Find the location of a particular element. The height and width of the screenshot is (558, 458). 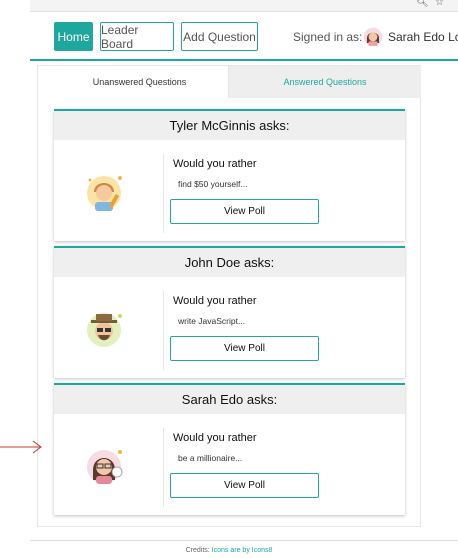

nav-home-button: Home is located at coordinates (73, 36).